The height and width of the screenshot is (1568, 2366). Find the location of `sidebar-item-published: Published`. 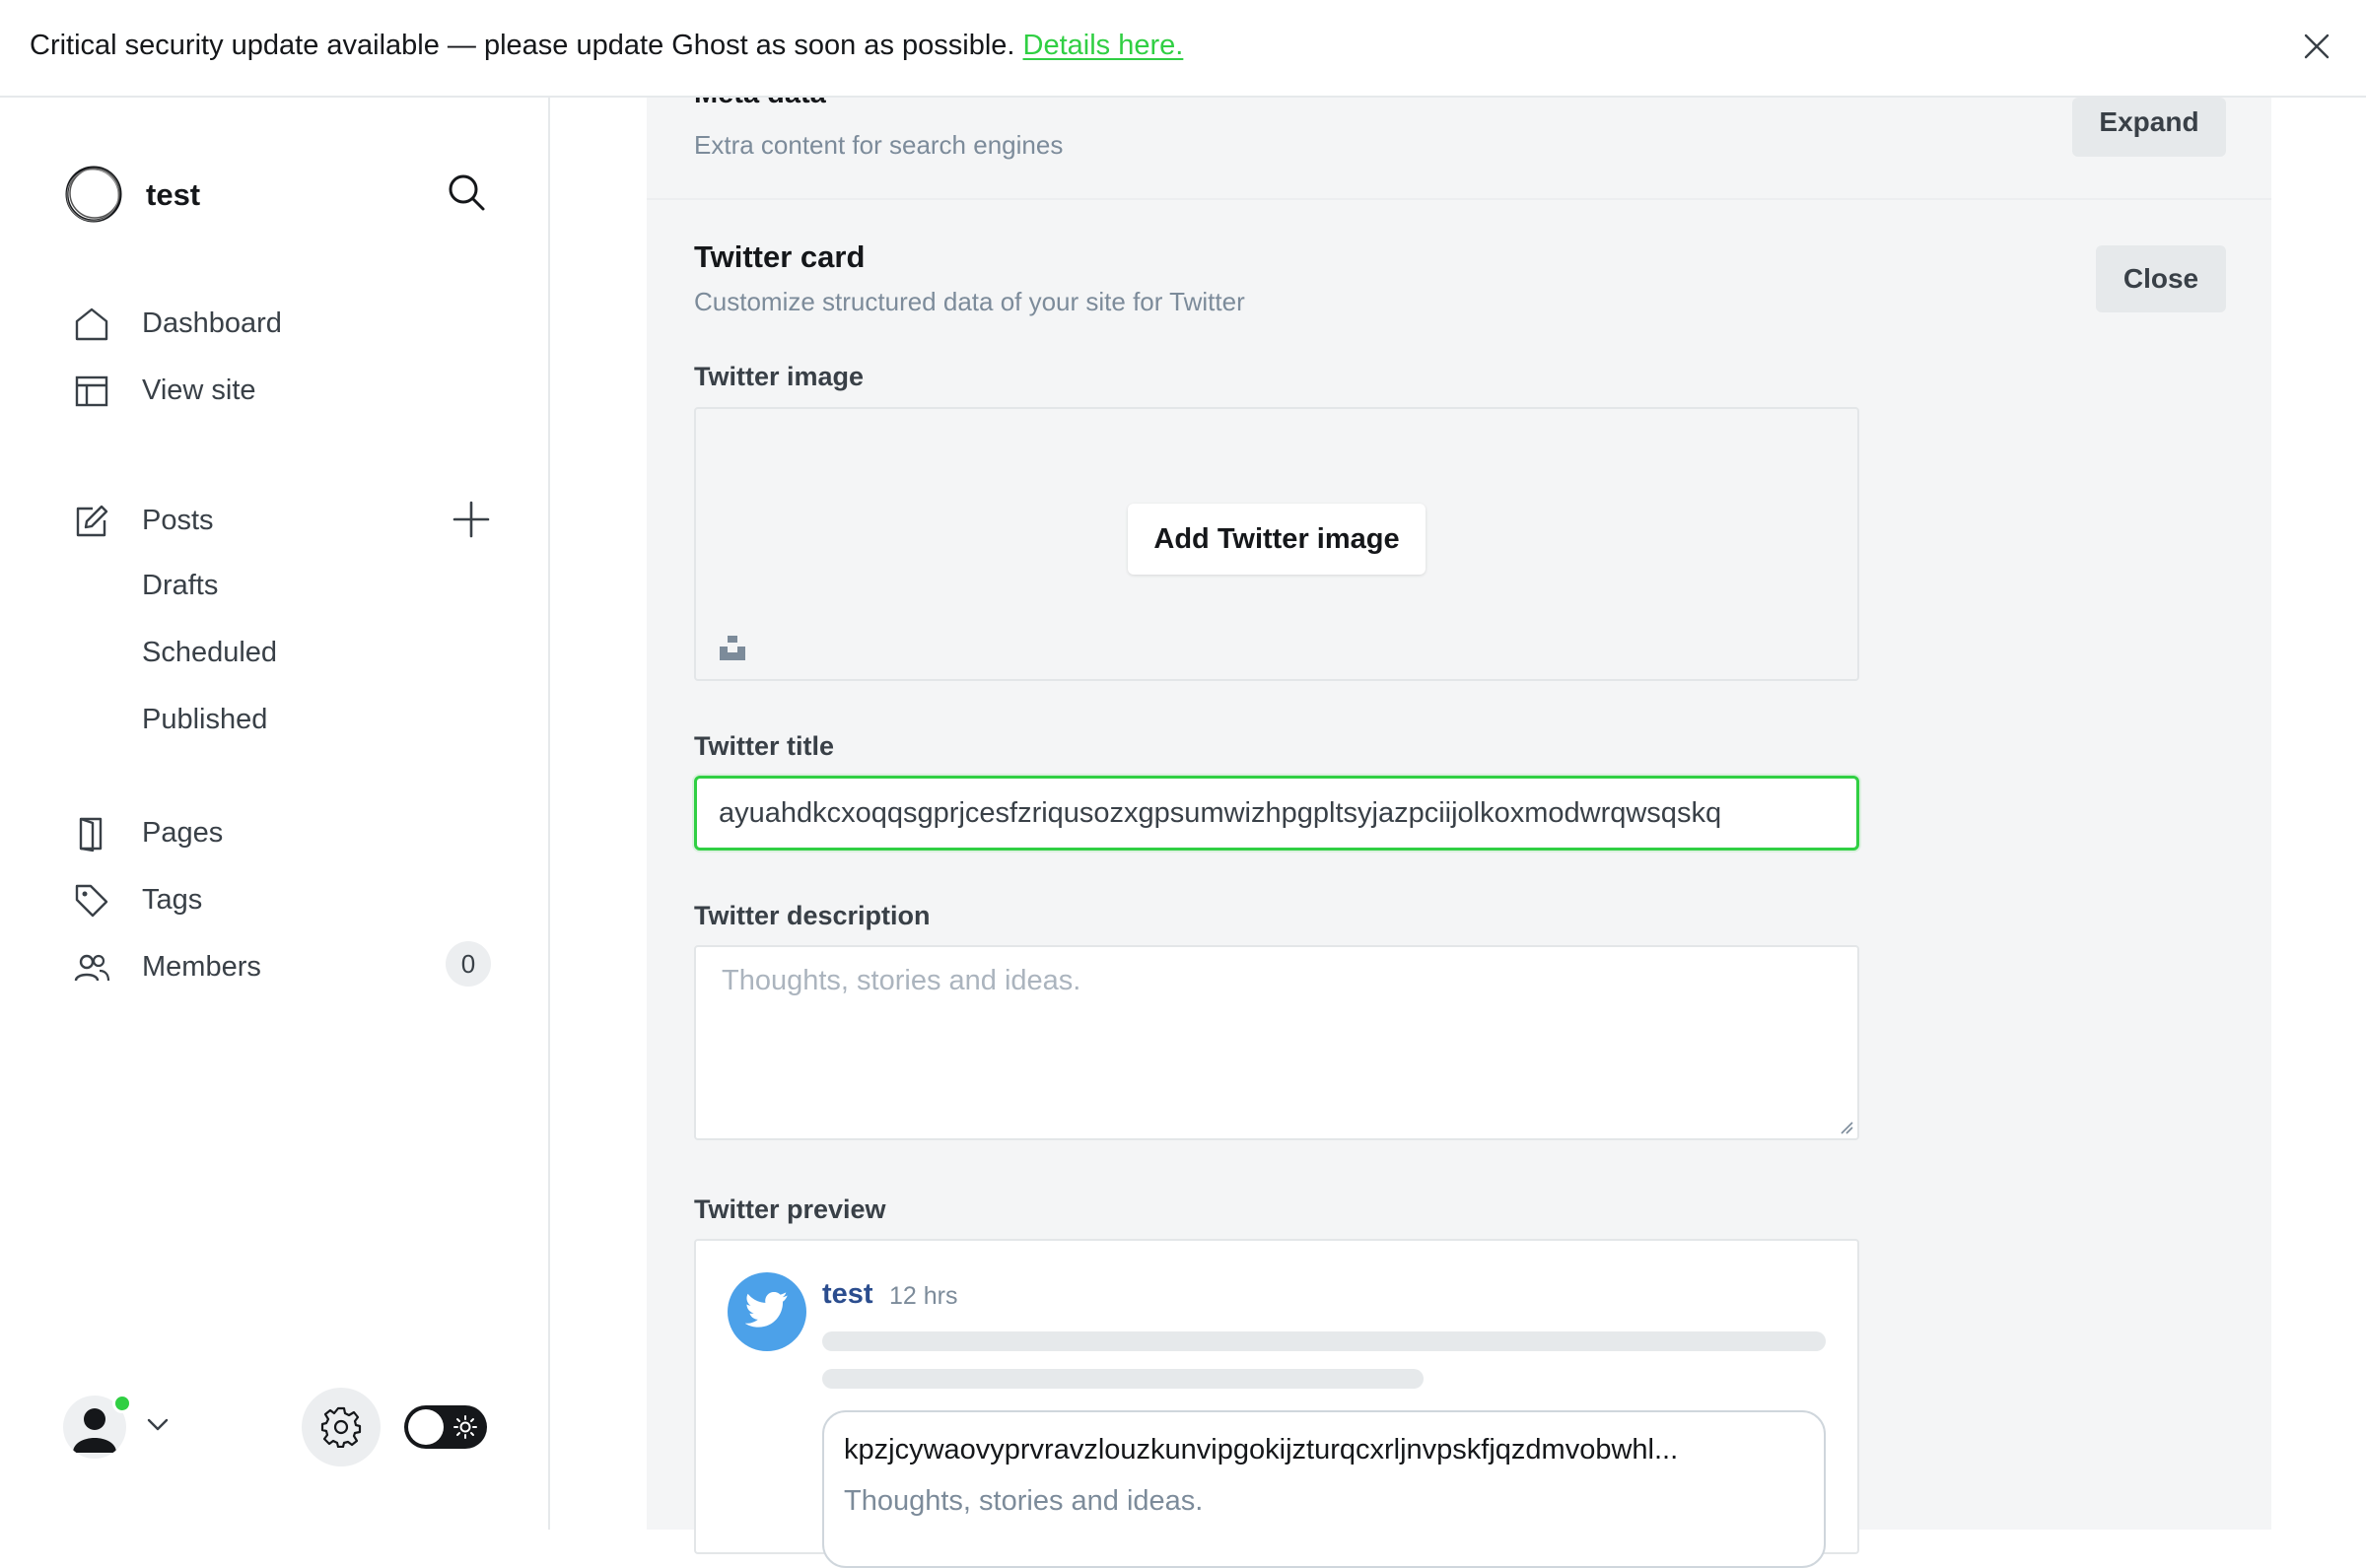

sidebar-item-published: Published is located at coordinates (290, 719).